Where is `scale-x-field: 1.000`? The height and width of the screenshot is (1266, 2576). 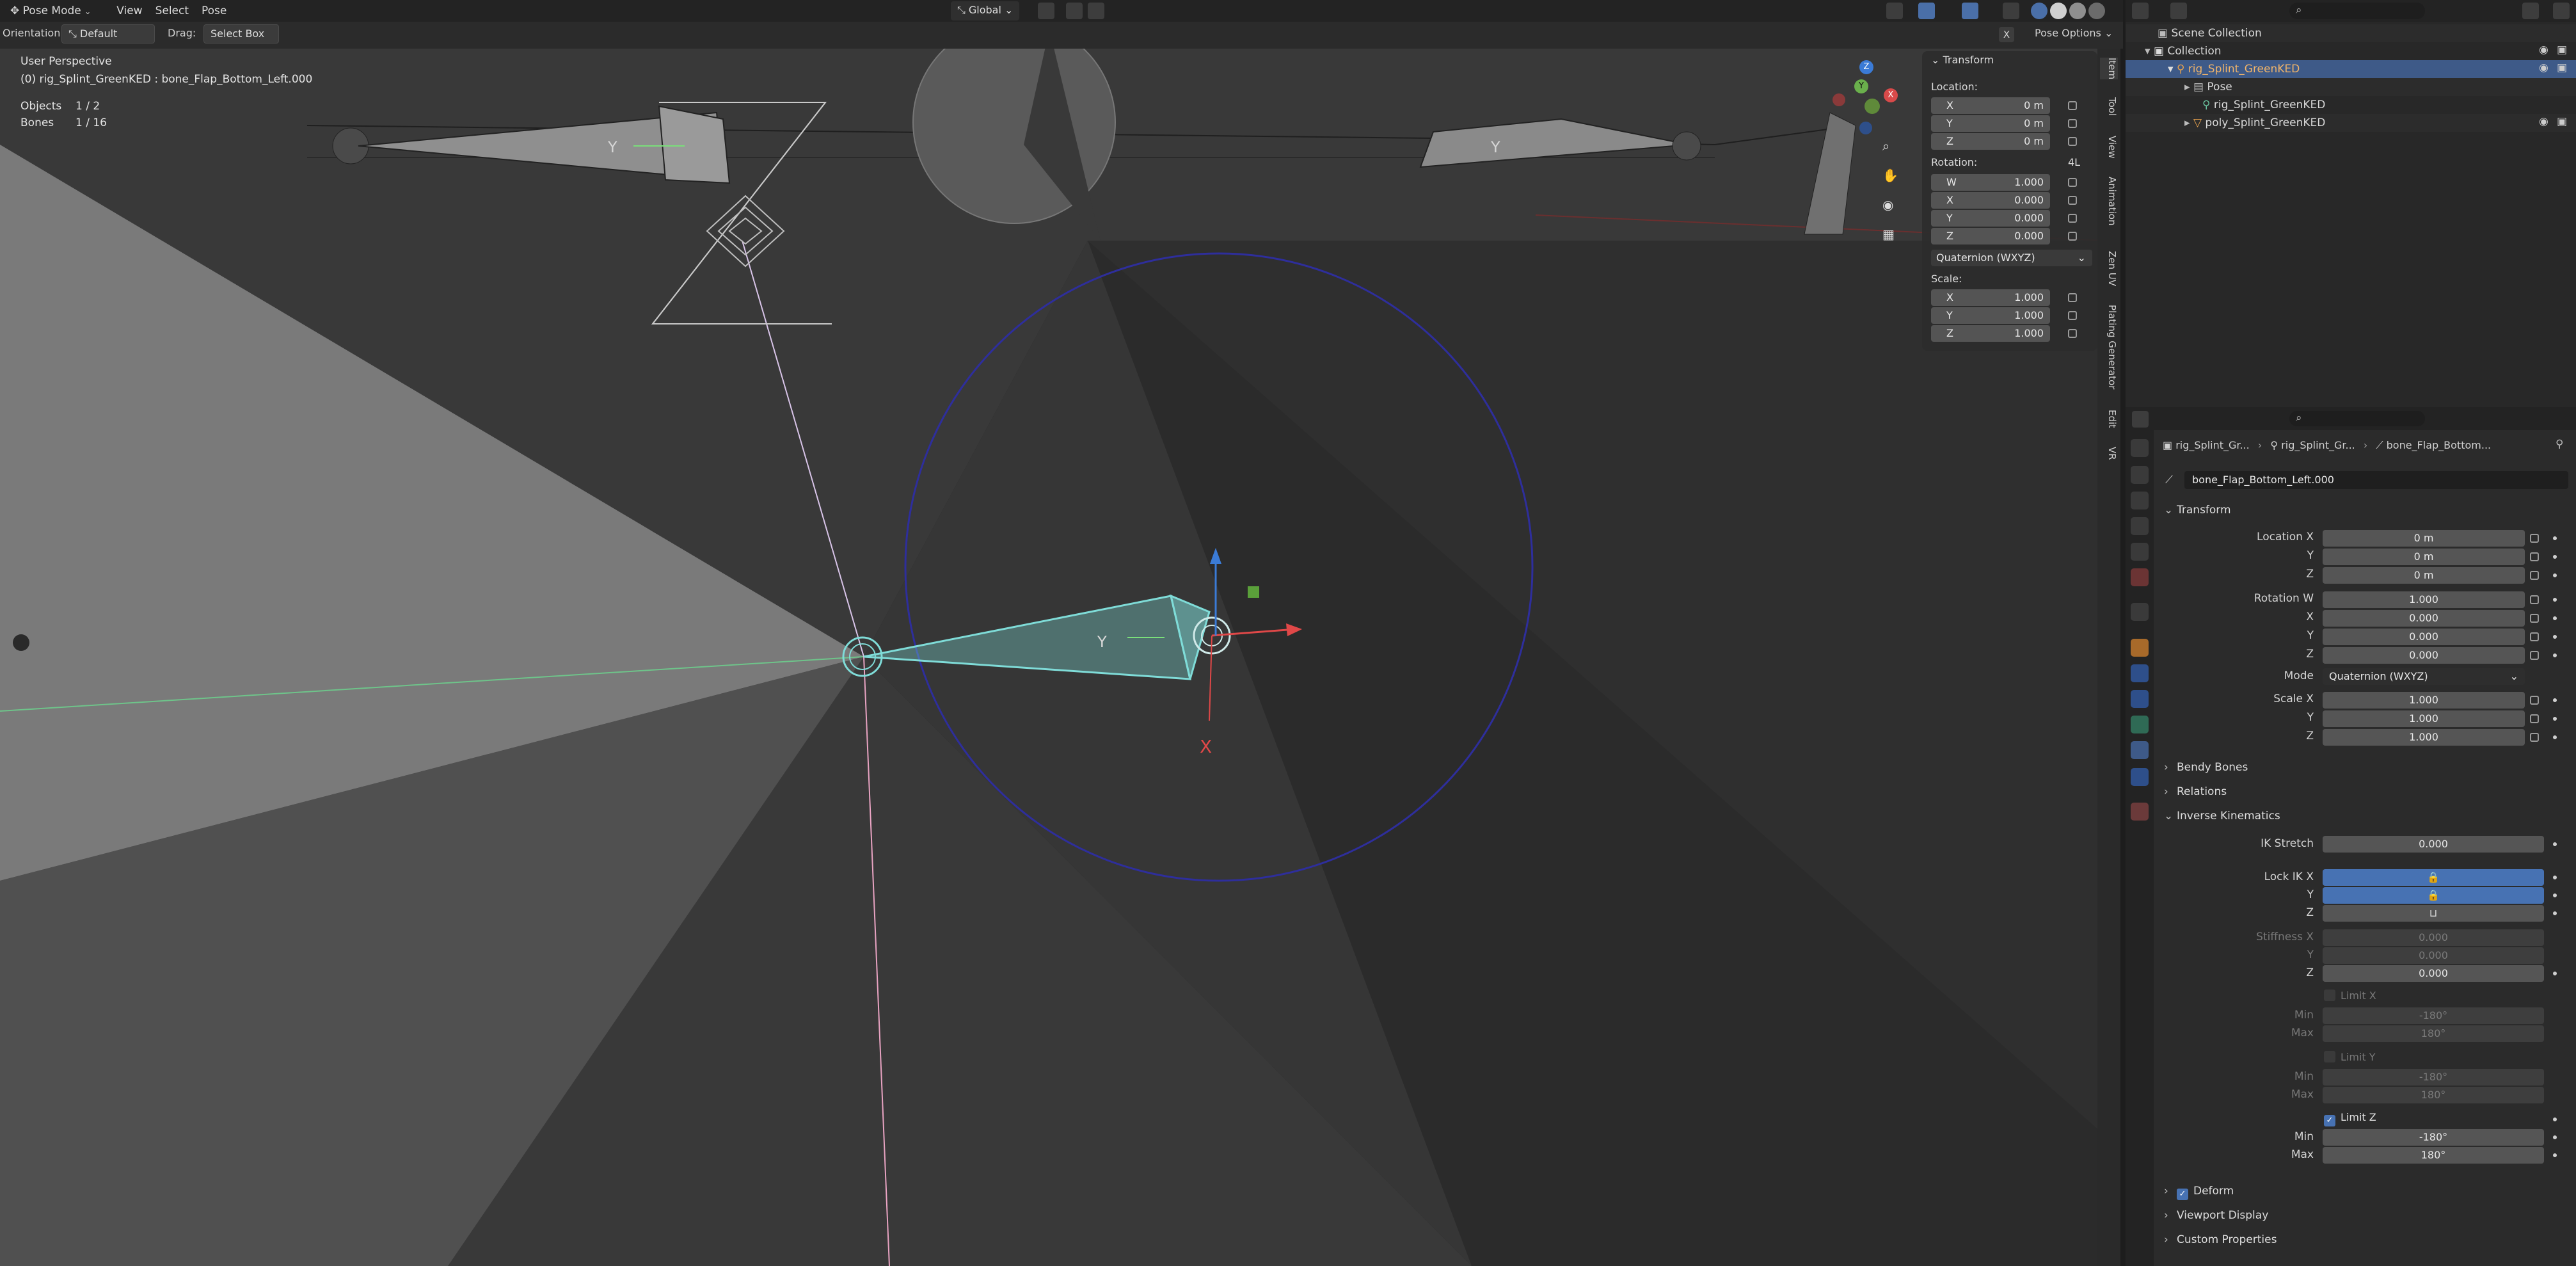 scale-x-field: 1.000 is located at coordinates (2424, 700).